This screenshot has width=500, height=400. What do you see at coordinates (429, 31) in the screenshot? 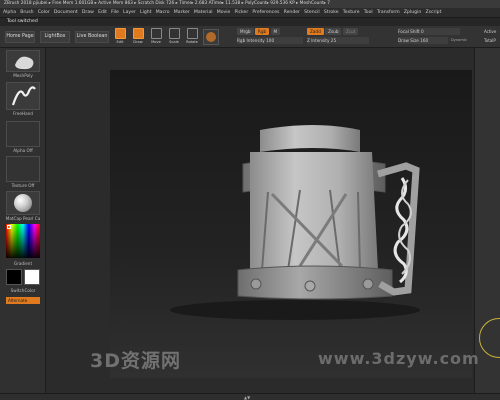
I see `focal-shift-slider: Focal Shift 0` at bounding box center [429, 31].